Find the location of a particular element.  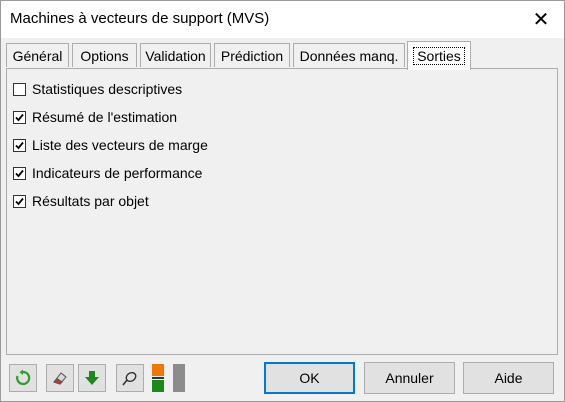

tab-label: Prédiction is located at coordinates (252, 55).